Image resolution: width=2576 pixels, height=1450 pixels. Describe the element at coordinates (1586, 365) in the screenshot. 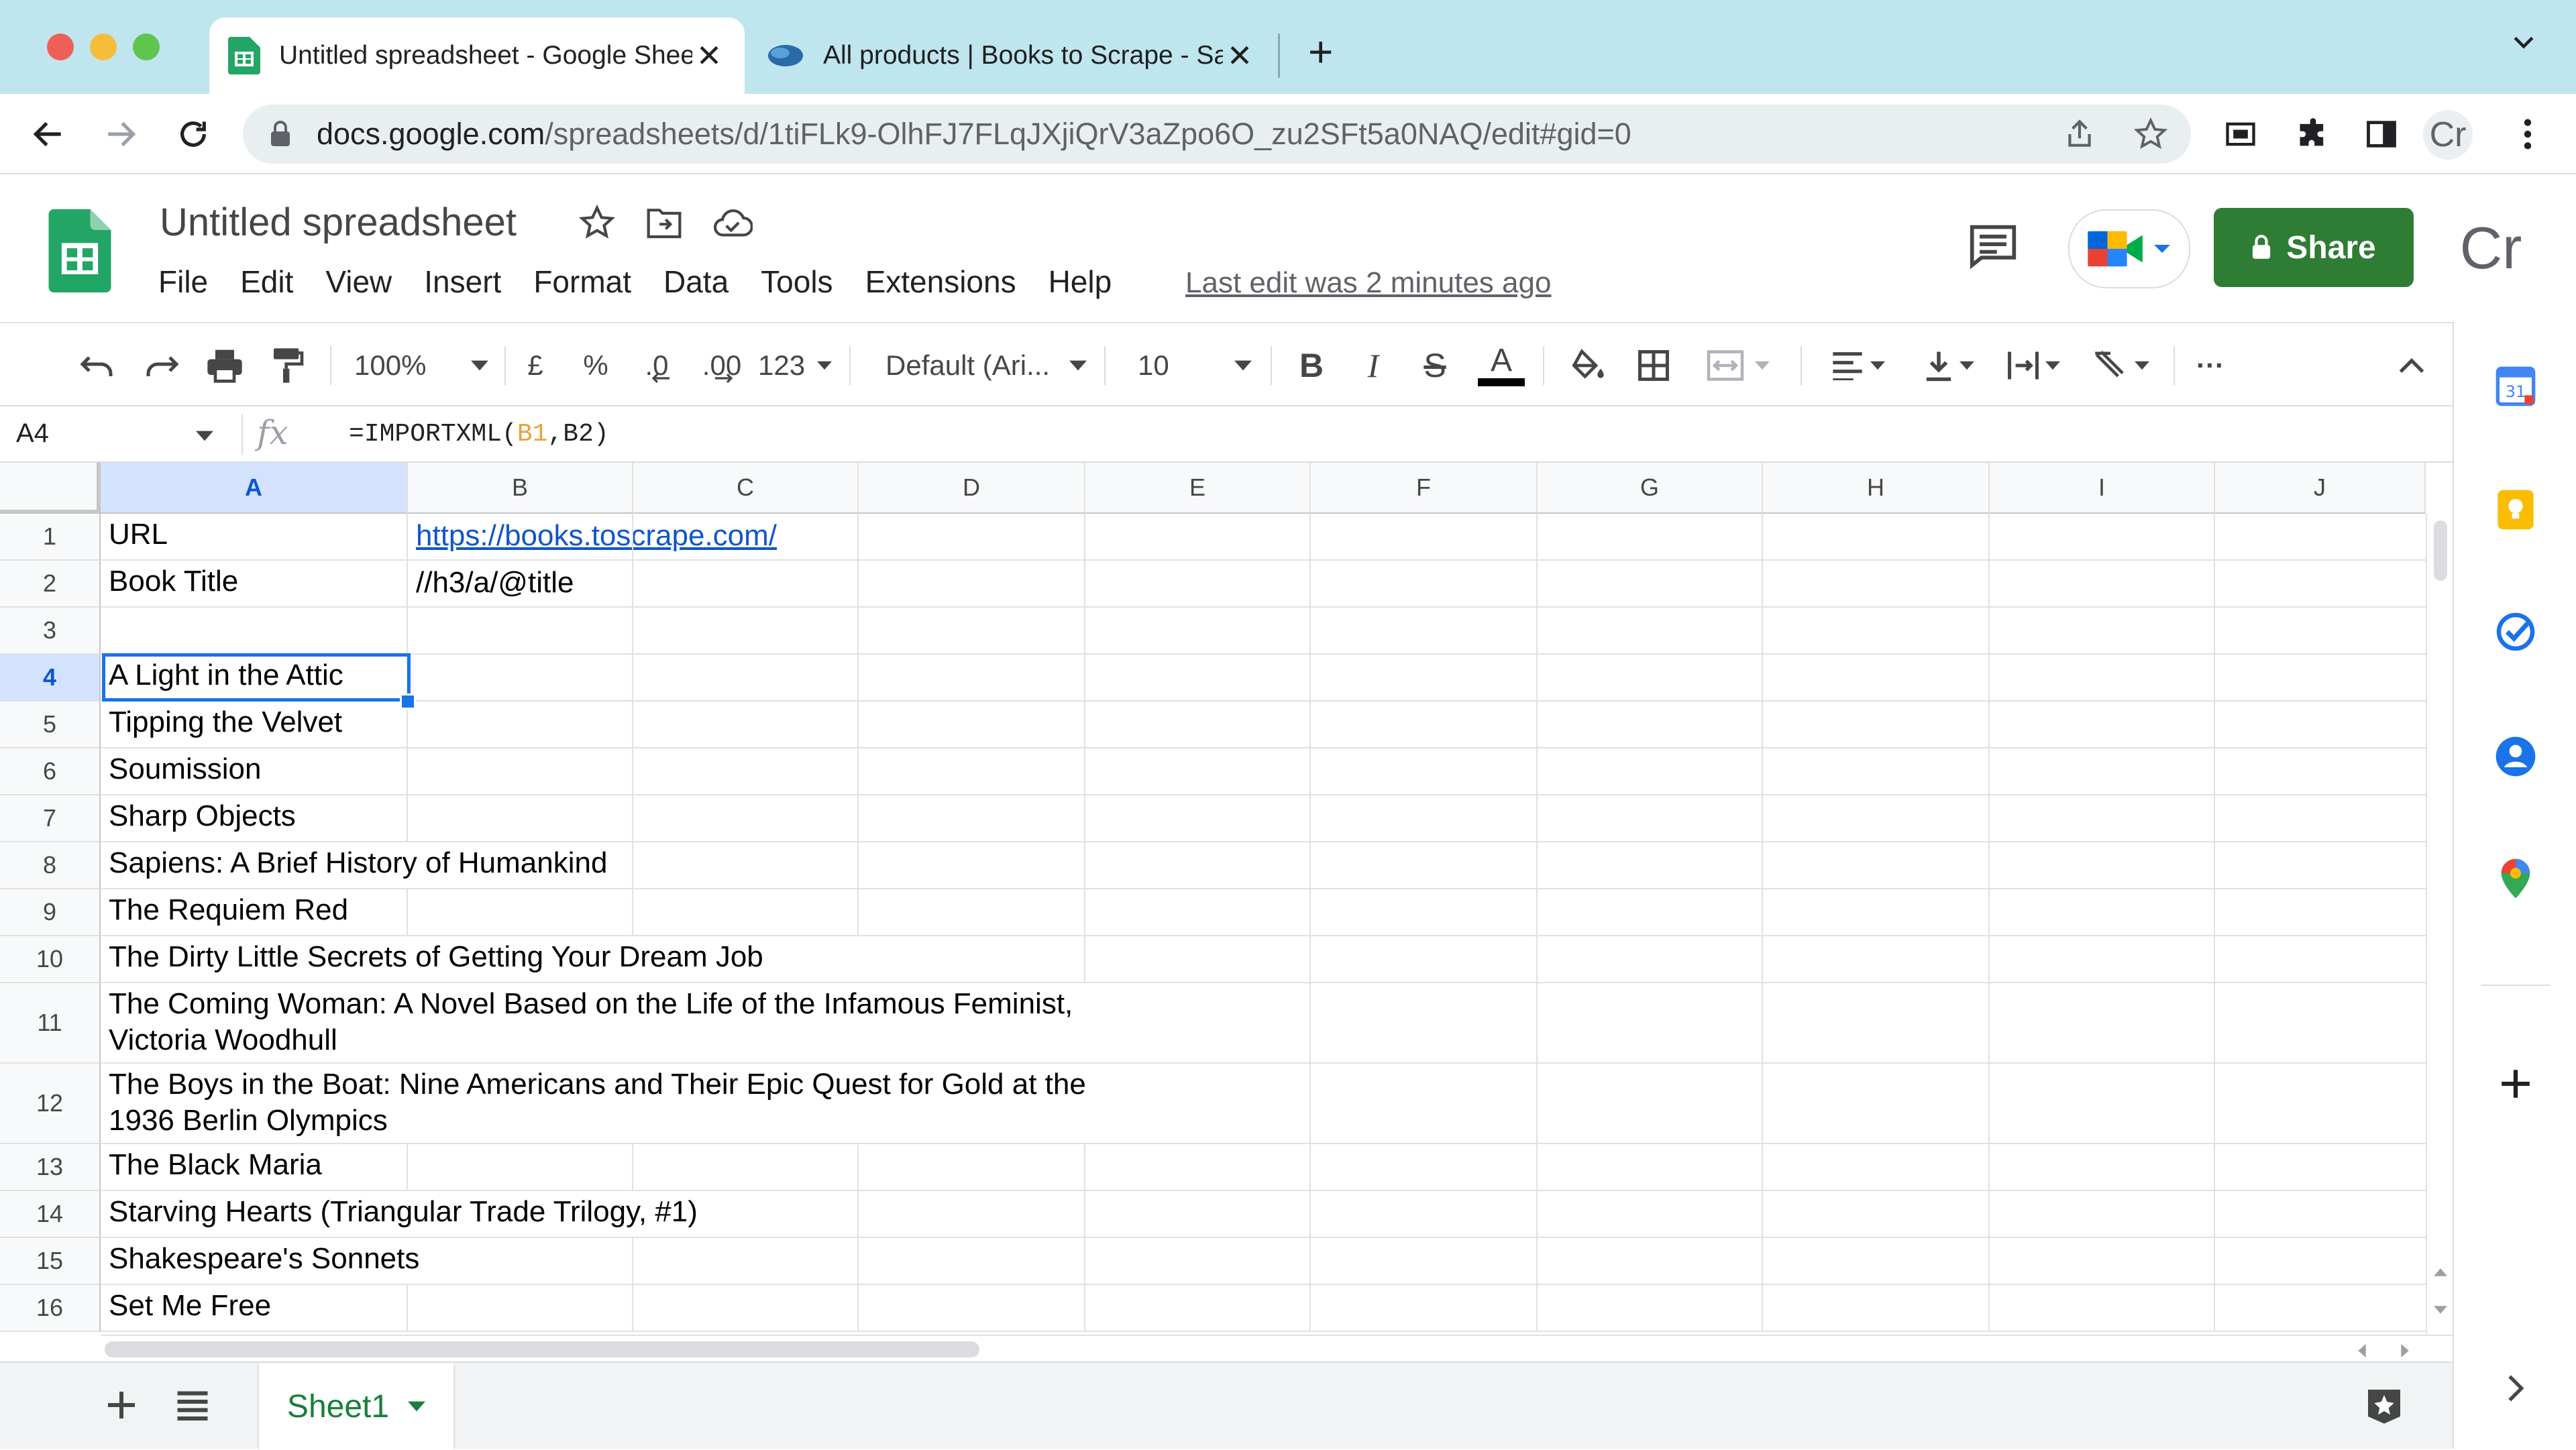

I see `fill-color-icon` at that location.